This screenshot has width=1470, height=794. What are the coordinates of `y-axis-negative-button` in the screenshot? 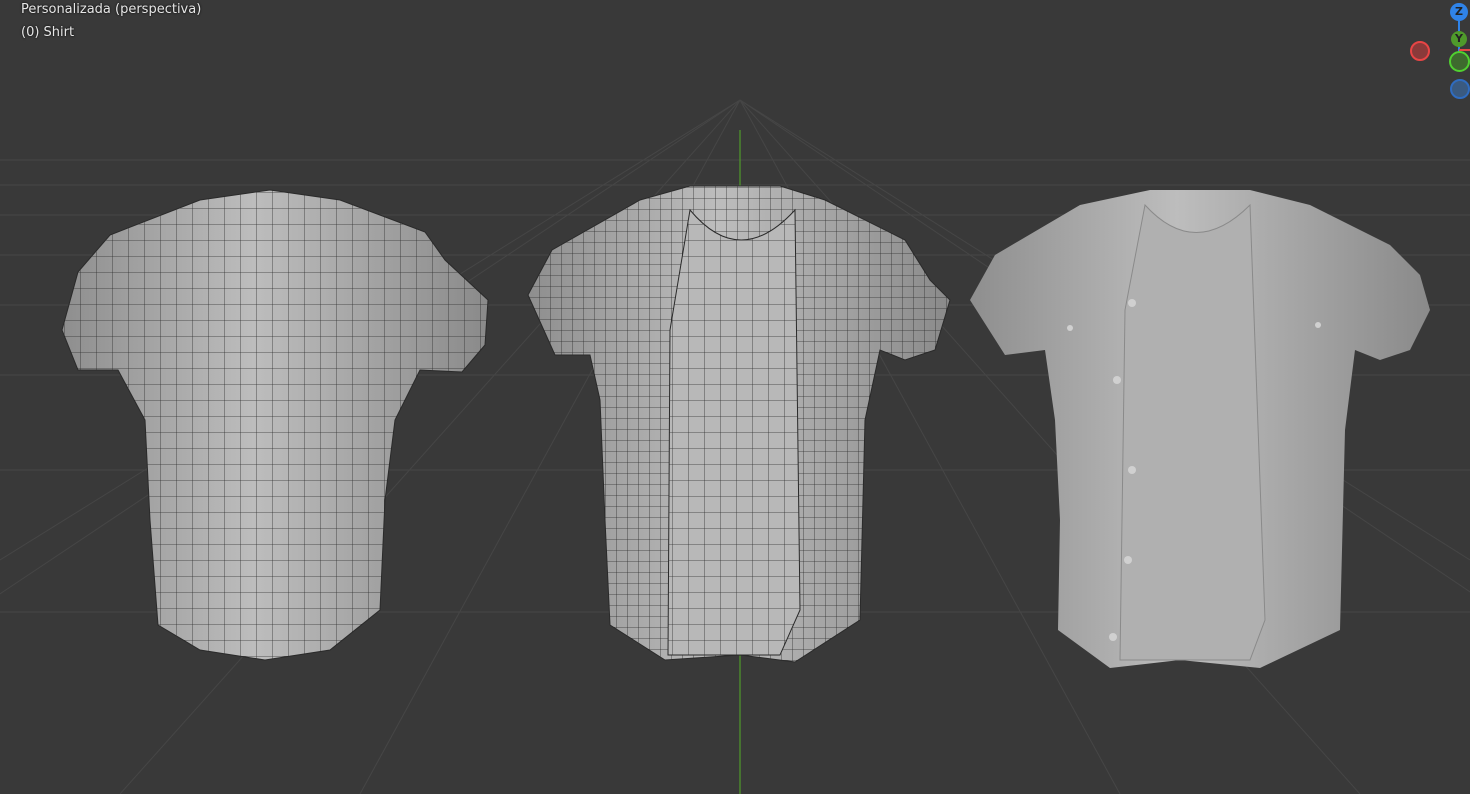 It's located at (1459, 61).